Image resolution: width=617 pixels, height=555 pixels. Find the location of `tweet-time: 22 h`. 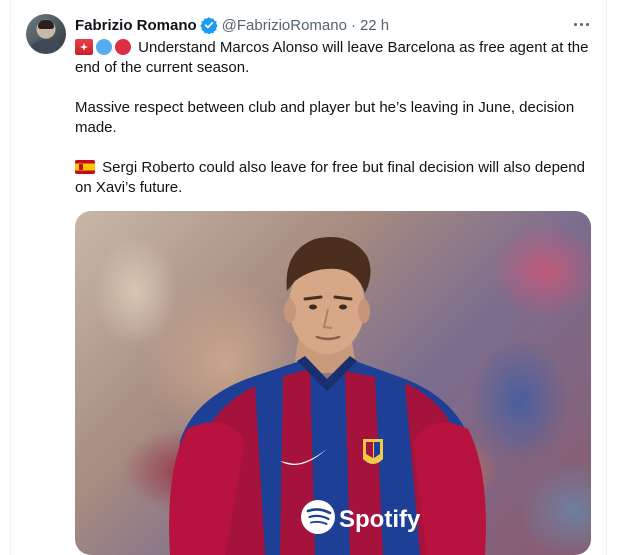

tweet-time: 22 h is located at coordinates (374, 25).